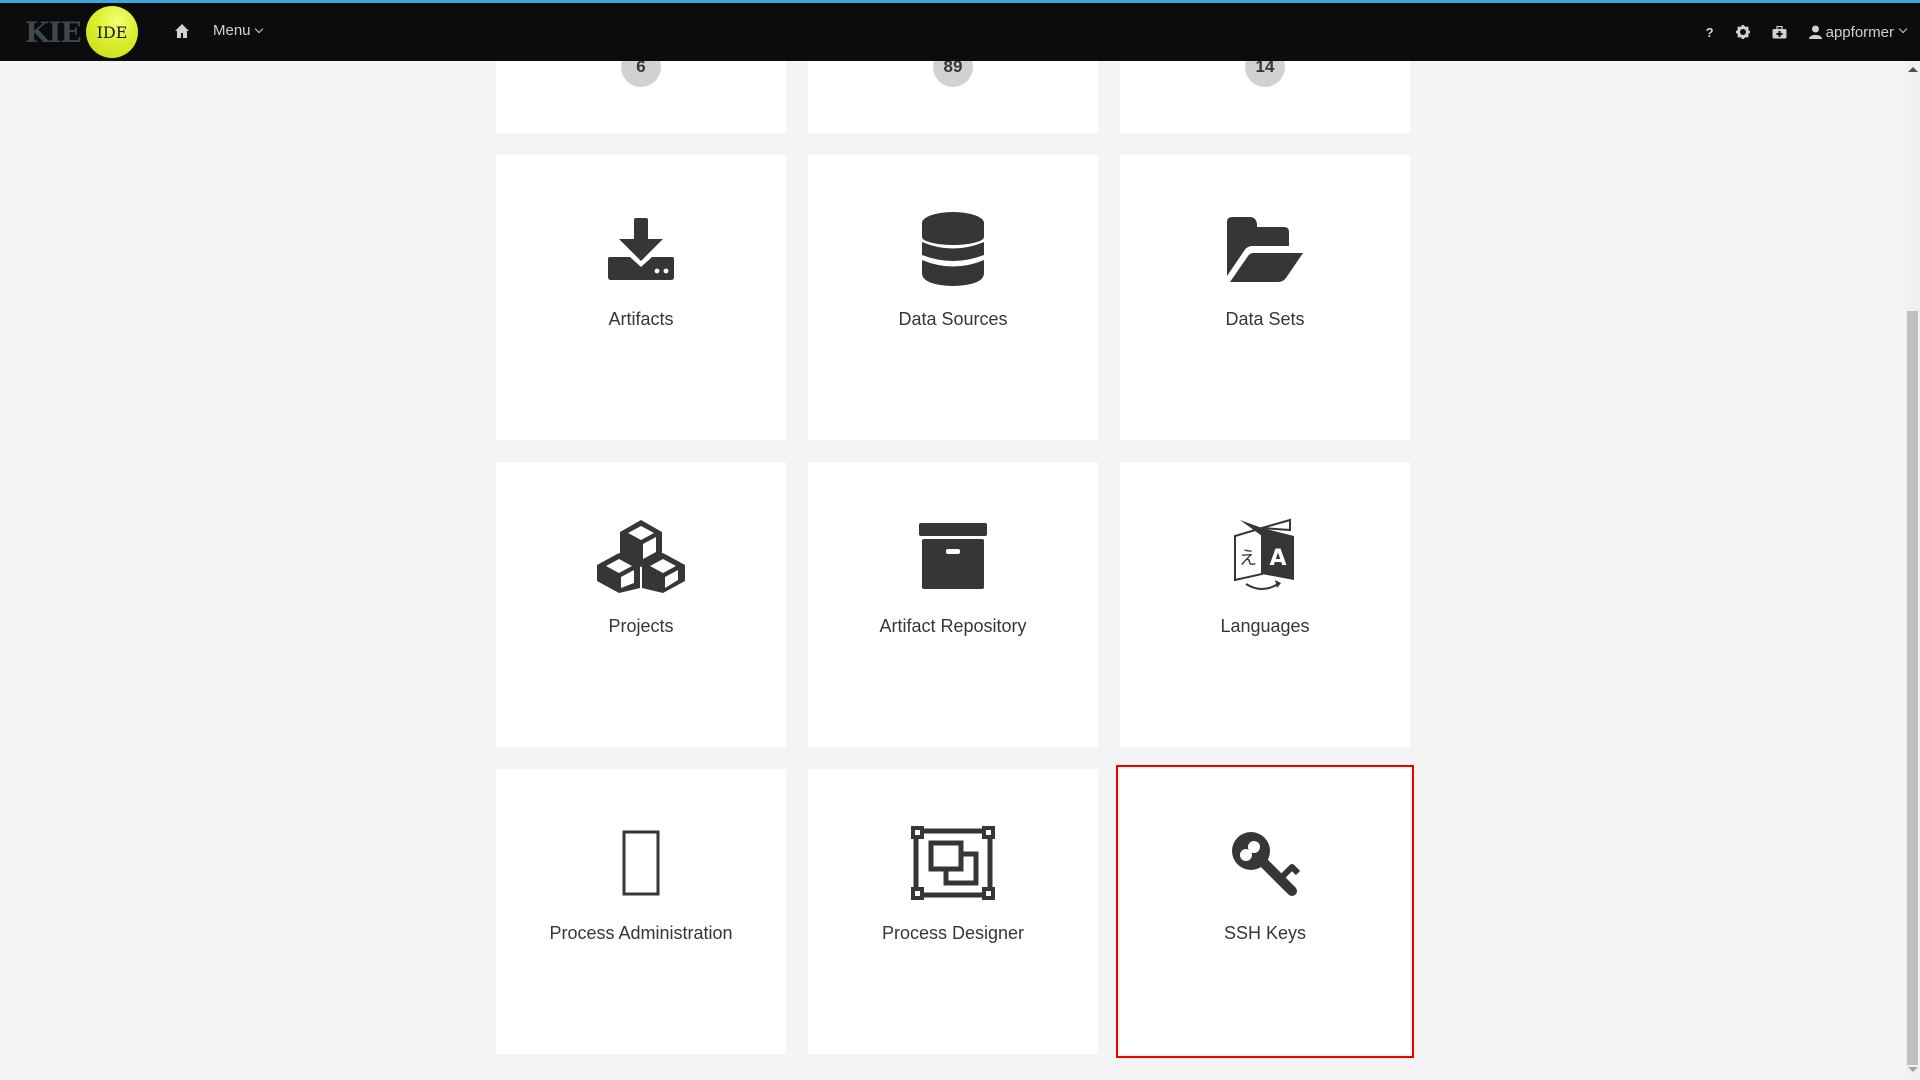 The width and height of the screenshot is (1920, 1080). I want to click on settings-button, so click(1742, 32).